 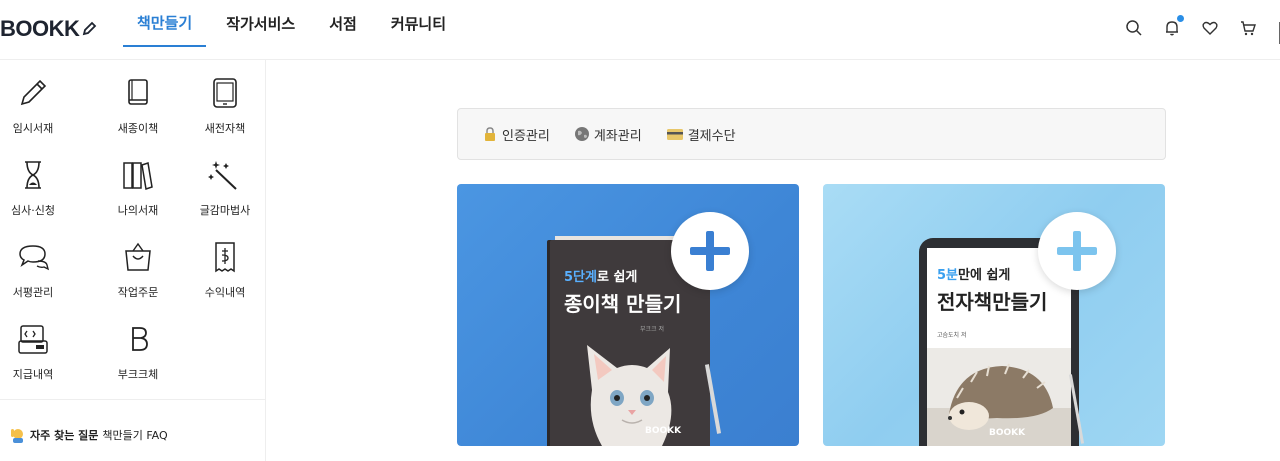 What do you see at coordinates (138, 210) in the screenshot?
I see `sidebar-item-label: 나의서재` at bounding box center [138, 210].